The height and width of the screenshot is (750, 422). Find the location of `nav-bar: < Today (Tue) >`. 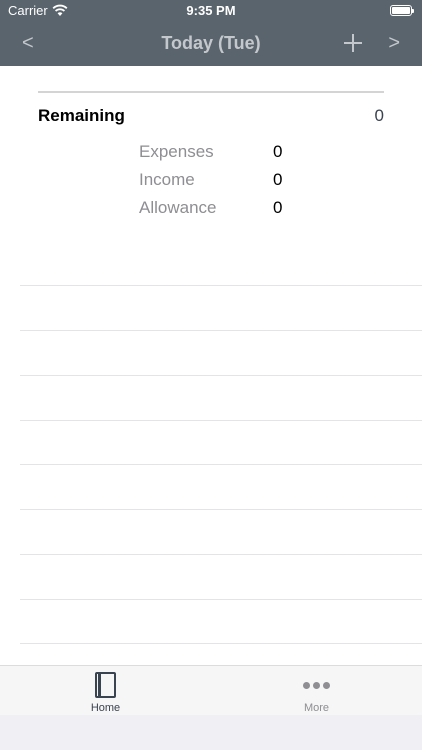

nav-bar: < Today (Tue) > is located at coordinates (211, 44).